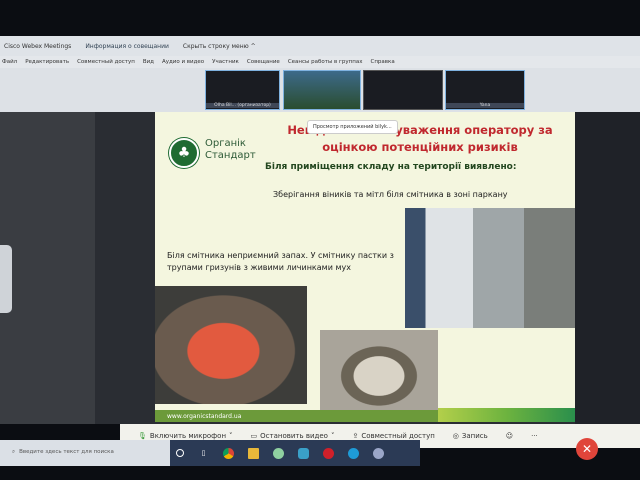 The image size is (640, 480). I want to click on annotation-toolbar, so click(6, 279).